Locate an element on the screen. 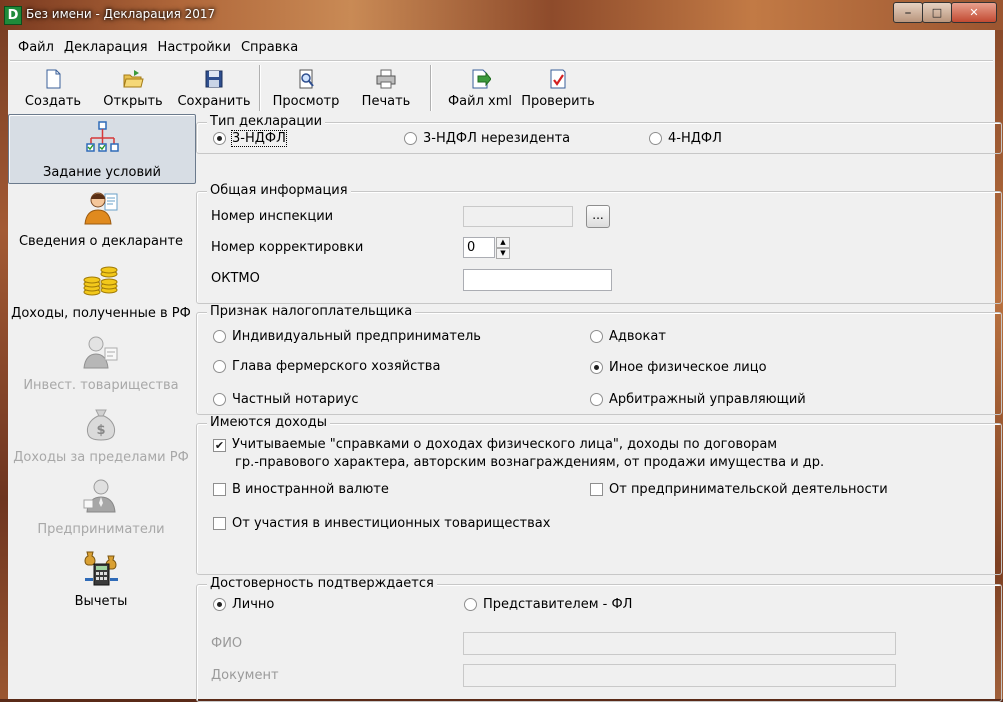 This screenshot has height=702, width=1003. inspection-label: Номер инспекции is located at coordinates (272, 216).